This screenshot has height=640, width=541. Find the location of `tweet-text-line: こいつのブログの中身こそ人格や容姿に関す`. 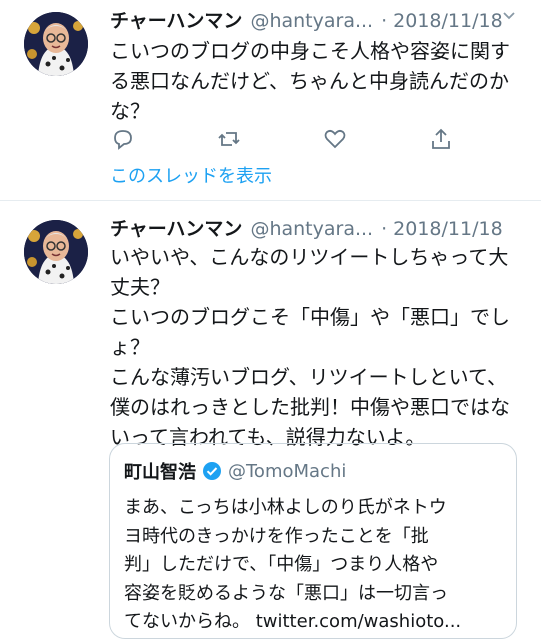

tweet-text-line: こいつのブログの中身こそ人格や容姿に関す is located at coordinates (310, 51).